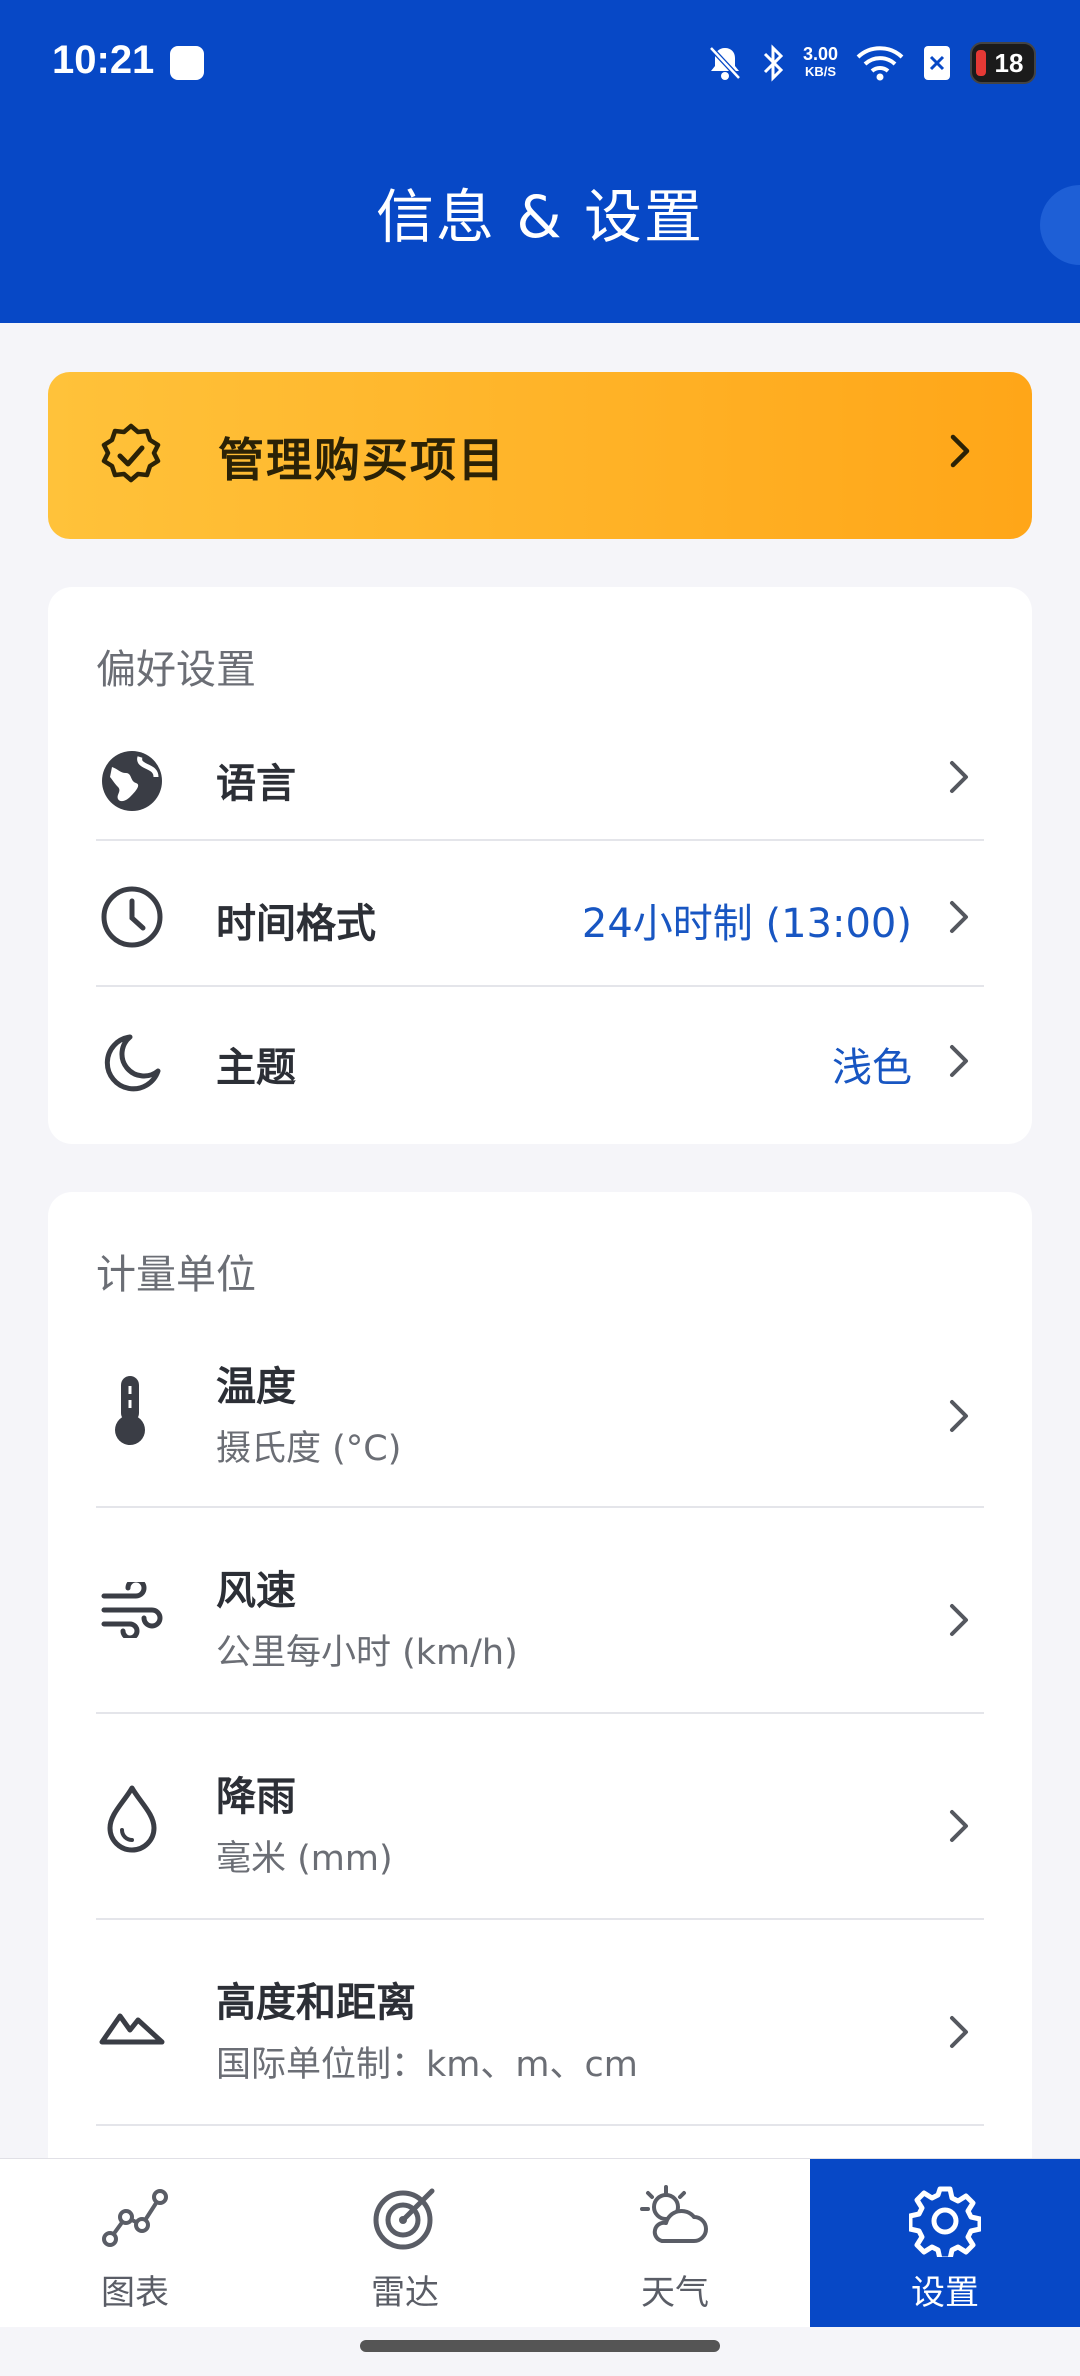 This screenshot has height=2376, width=1080. I want to click on wind-speed-label: 风速, so click(256, 1591).